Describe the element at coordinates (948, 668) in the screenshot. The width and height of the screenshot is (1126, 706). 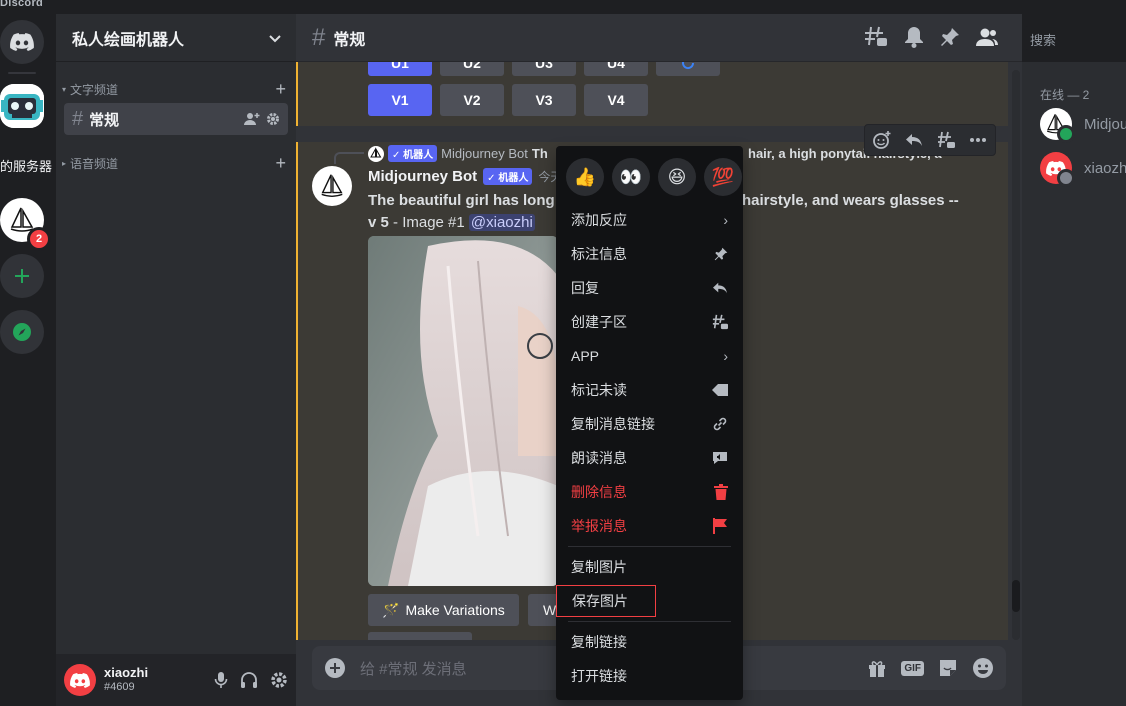
I see `sticker-icon` at that location.